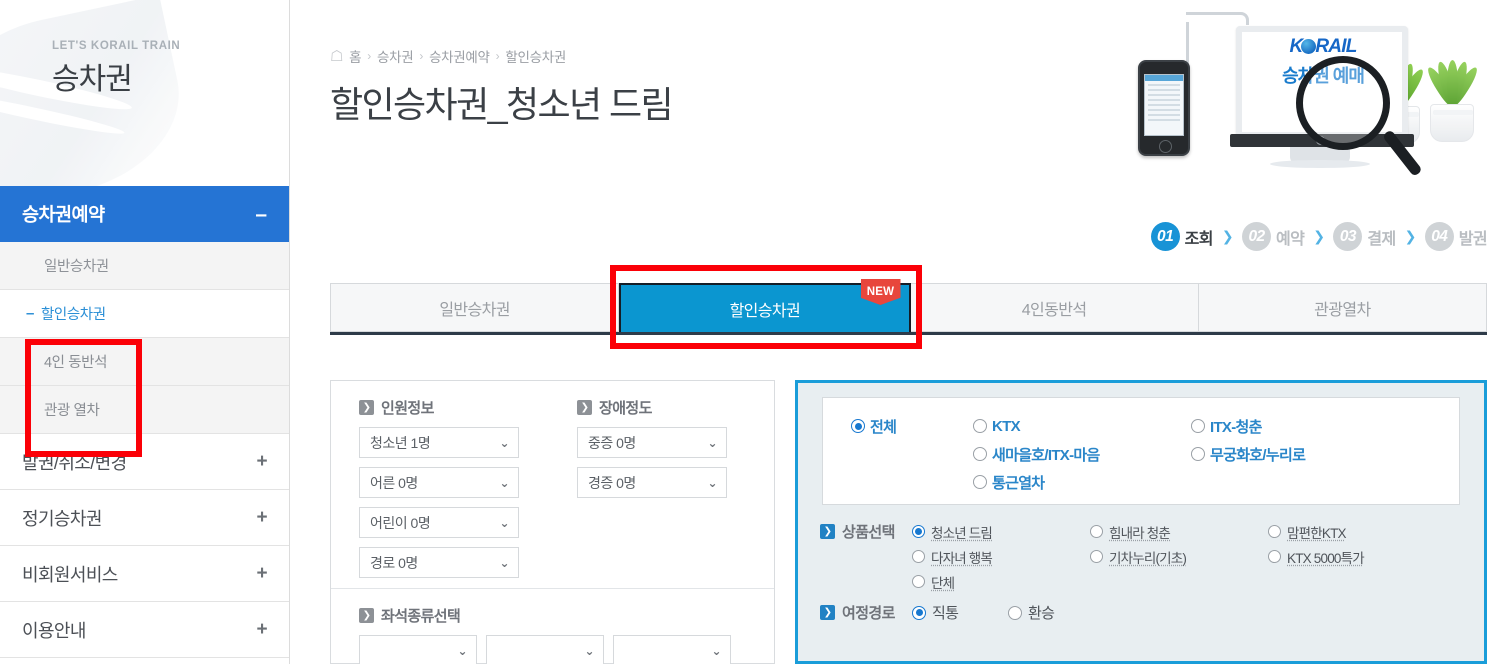  Describe the element at coordinates (1165, 146) in the screenshot. I see `phone-home-button-icon` at that location.